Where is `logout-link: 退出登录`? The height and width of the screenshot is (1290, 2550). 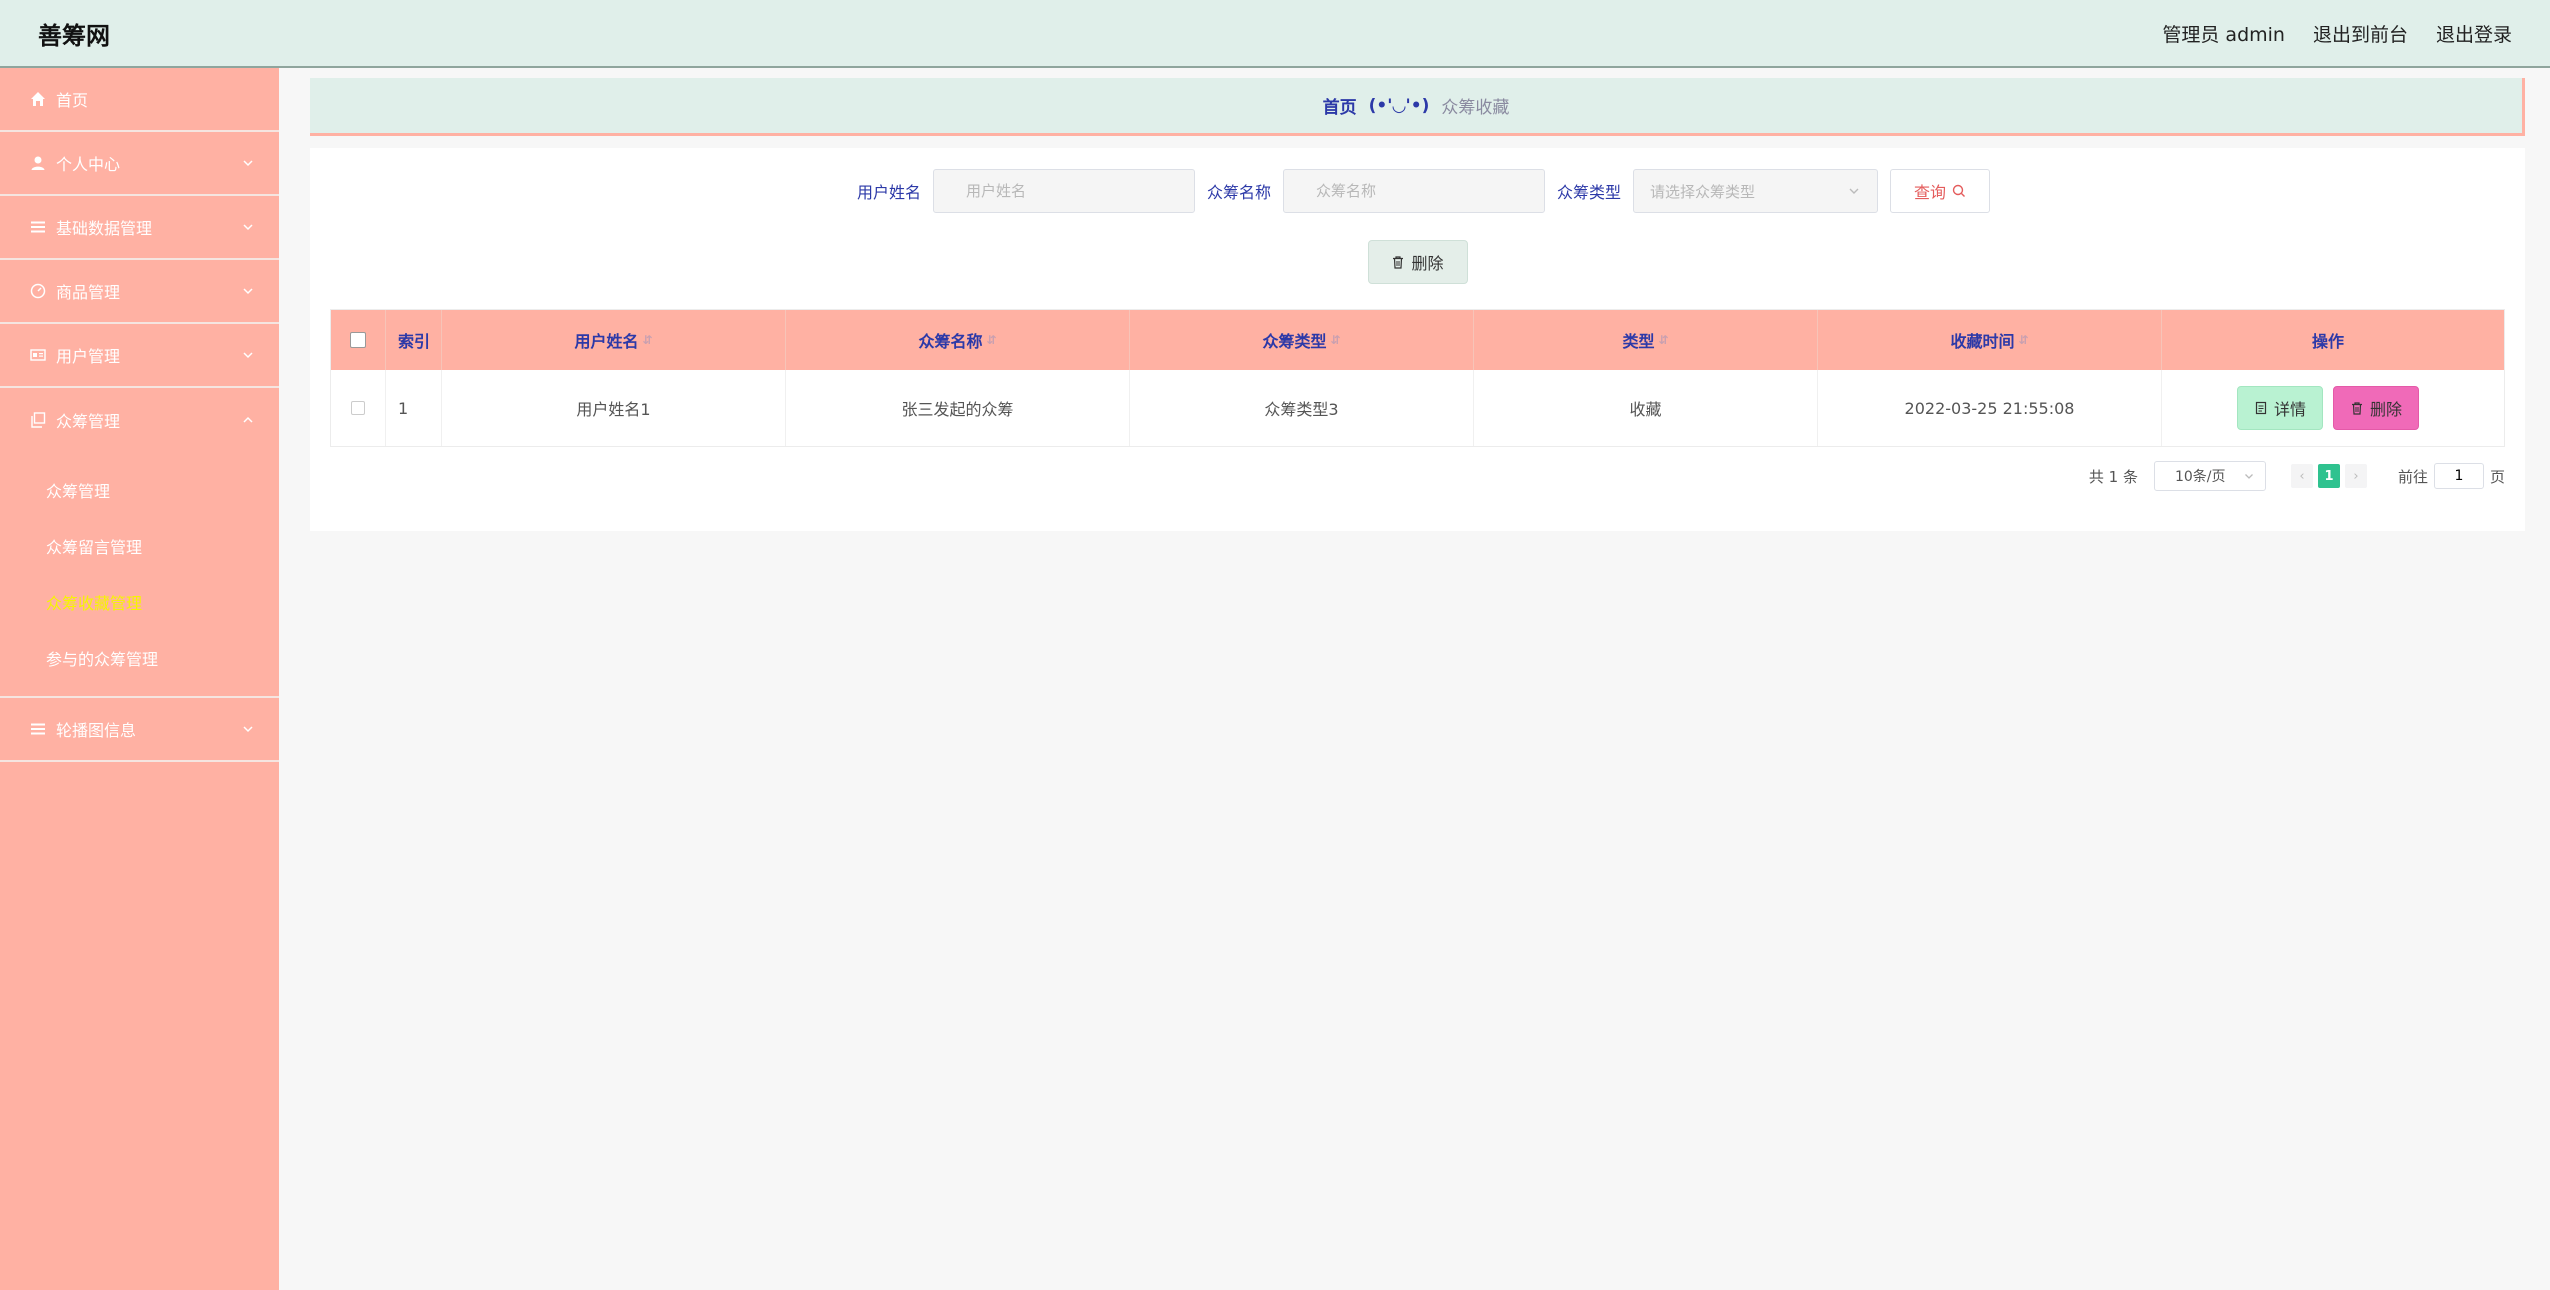
logout-link: 退出登录 is located at coordinates (2474, 33).